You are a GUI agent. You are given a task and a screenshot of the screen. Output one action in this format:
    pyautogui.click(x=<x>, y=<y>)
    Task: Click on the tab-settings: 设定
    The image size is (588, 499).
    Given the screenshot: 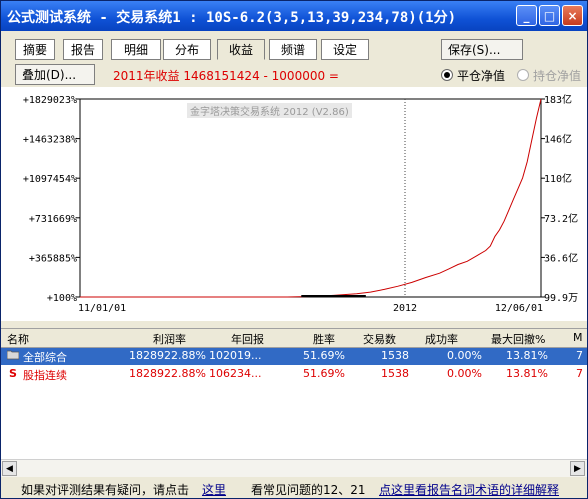 What is the action you would take?
    pyautogui.click(x=345, y=49)
    